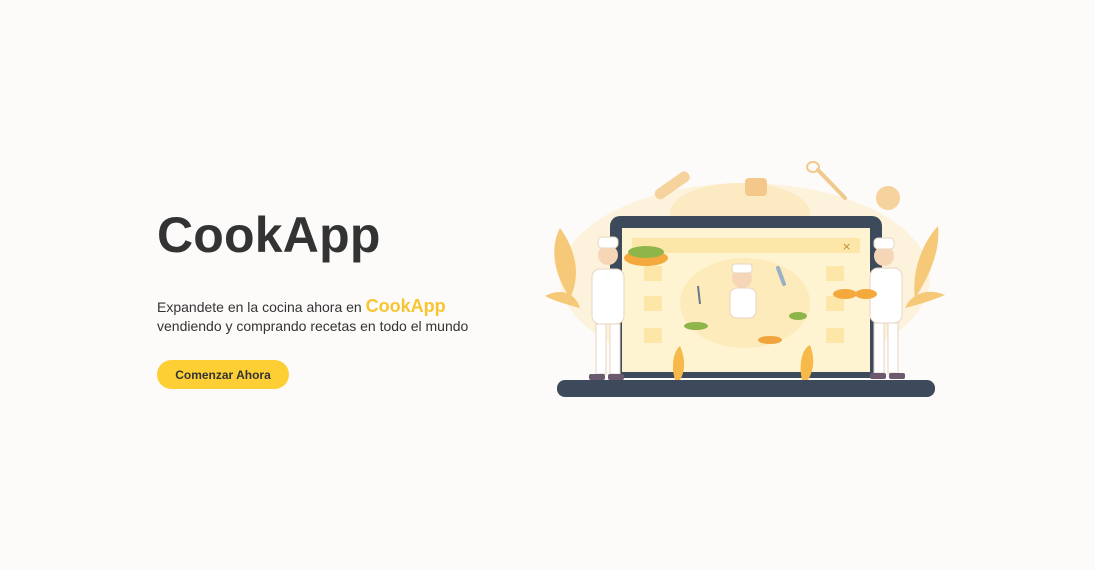  I want to click on laptop-base, so click(746, 388).